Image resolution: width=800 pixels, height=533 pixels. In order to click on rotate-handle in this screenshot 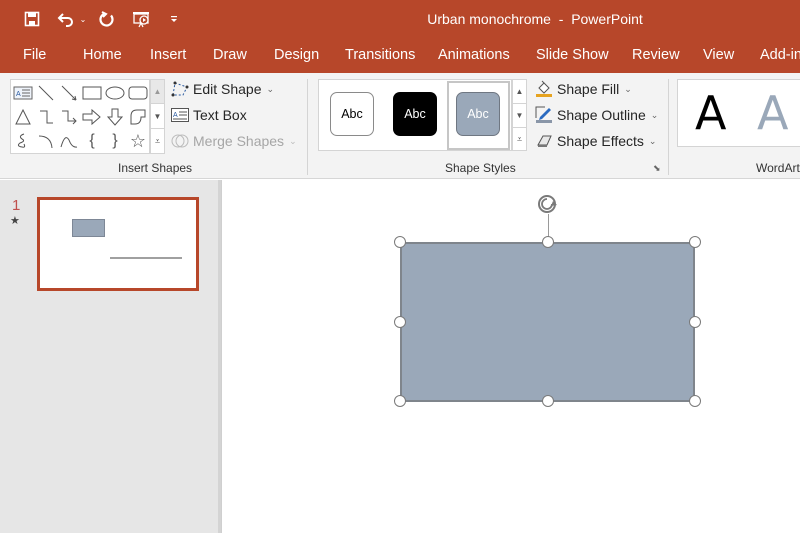, I will do `click(548, 204)`.